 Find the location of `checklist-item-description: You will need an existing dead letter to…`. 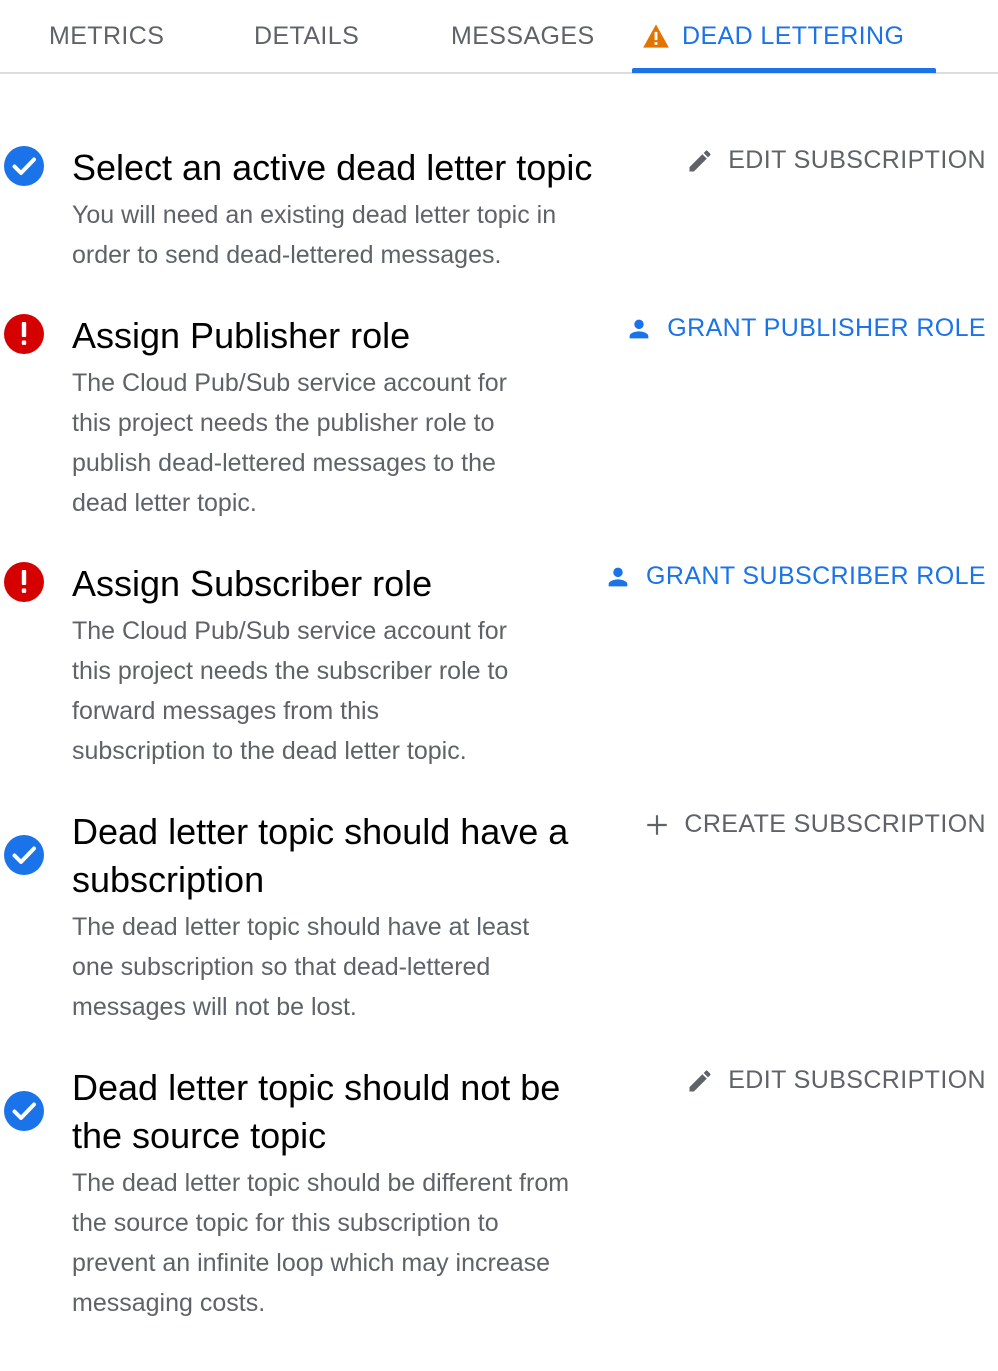

checklist-item-description: You will need an existing dead letter to… is located at coordinates (314, 235).